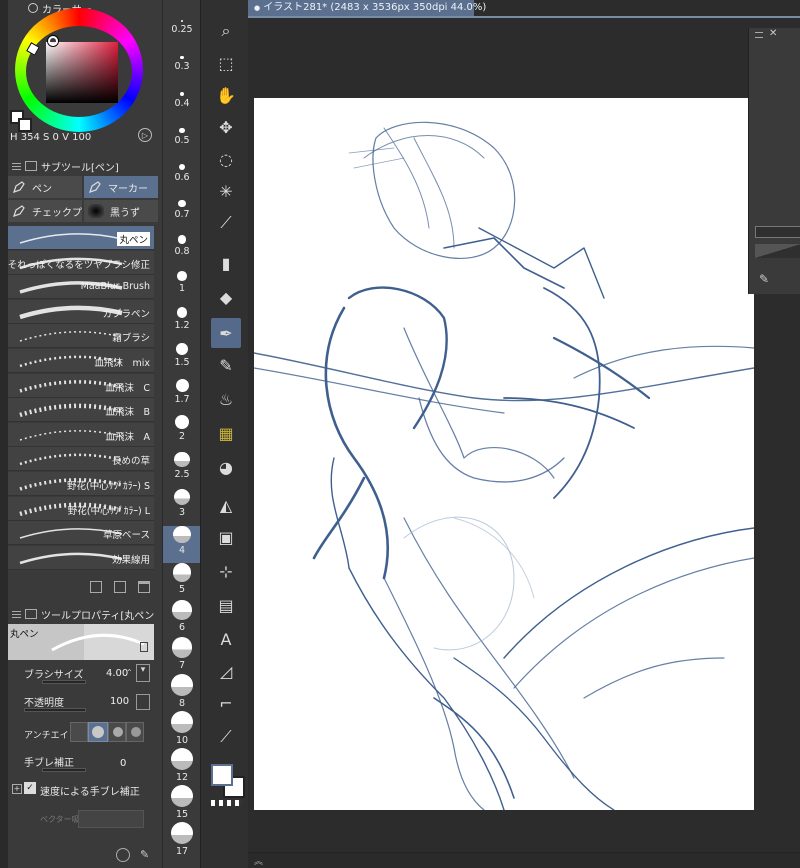  I want to click on line-correction-icon: ⟋, so click(226, 737).